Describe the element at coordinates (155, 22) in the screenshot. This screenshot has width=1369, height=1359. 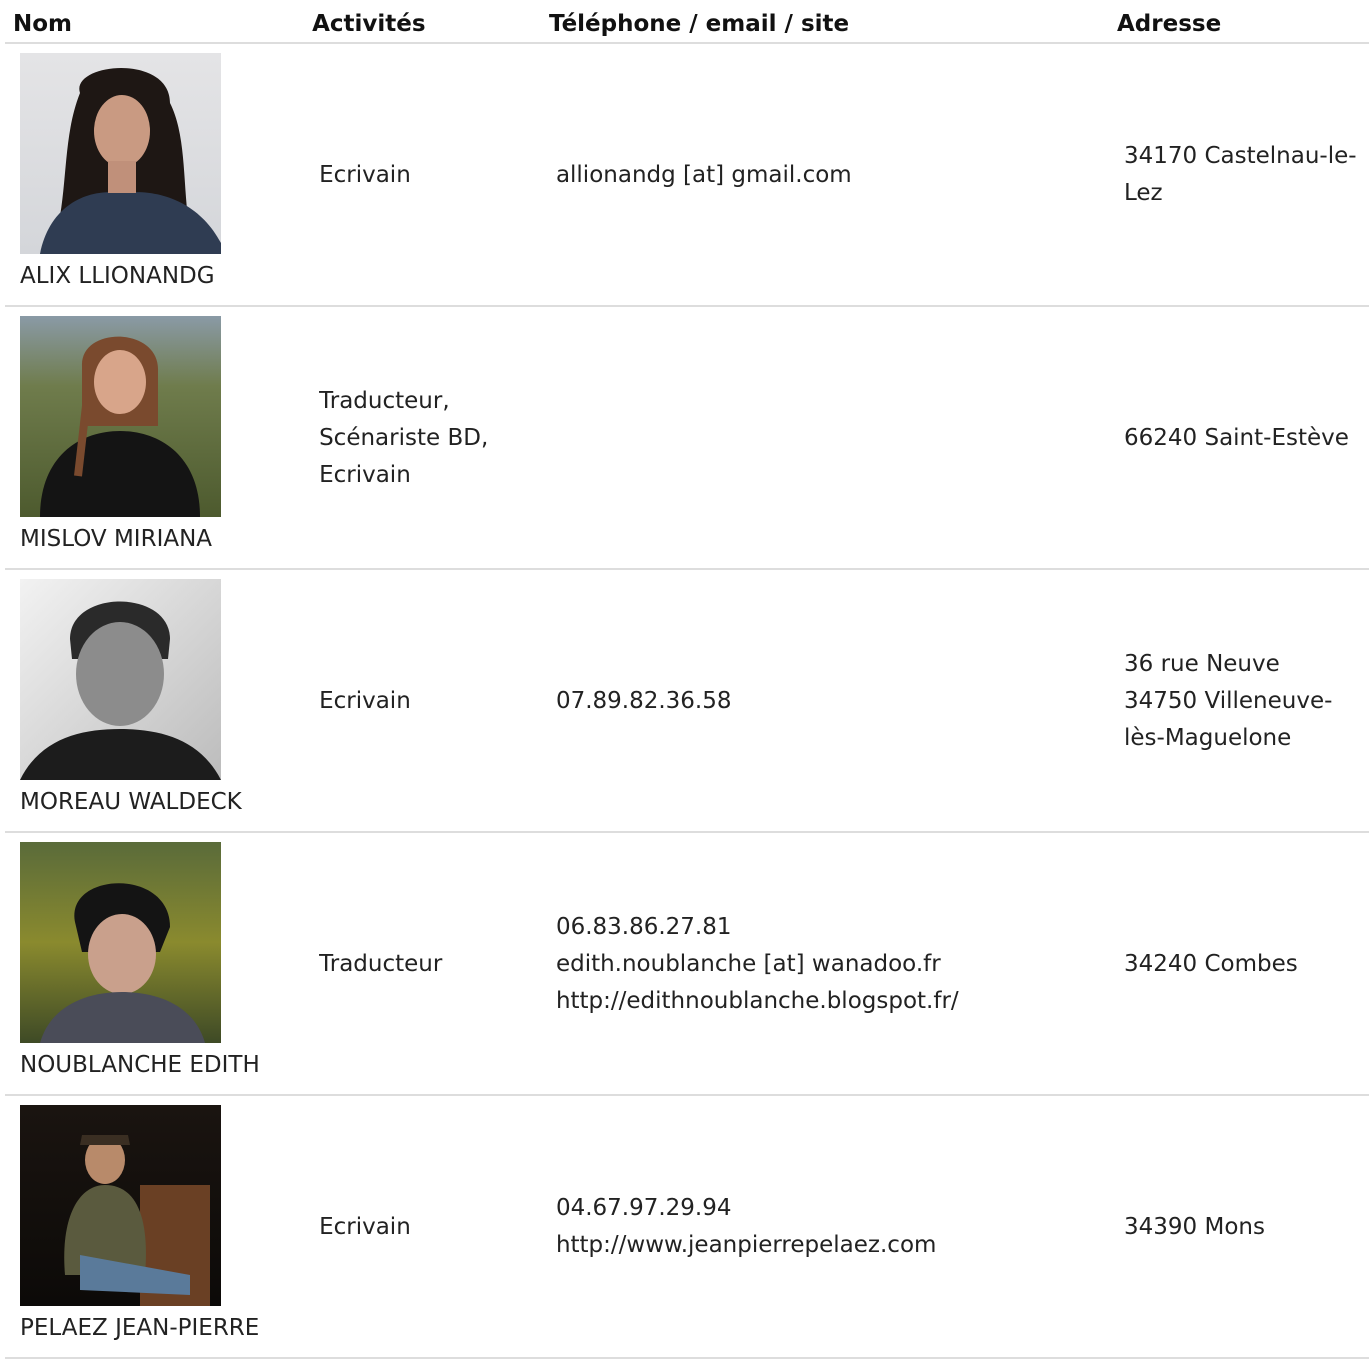
I see `column-header-name: Nom` at that location.